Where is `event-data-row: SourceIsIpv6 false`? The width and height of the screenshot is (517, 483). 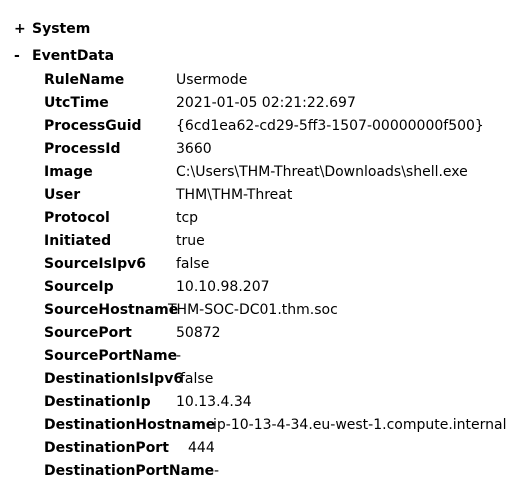
event-data-row: SourceIsIpv6 false is located at coordinates (126, 264).